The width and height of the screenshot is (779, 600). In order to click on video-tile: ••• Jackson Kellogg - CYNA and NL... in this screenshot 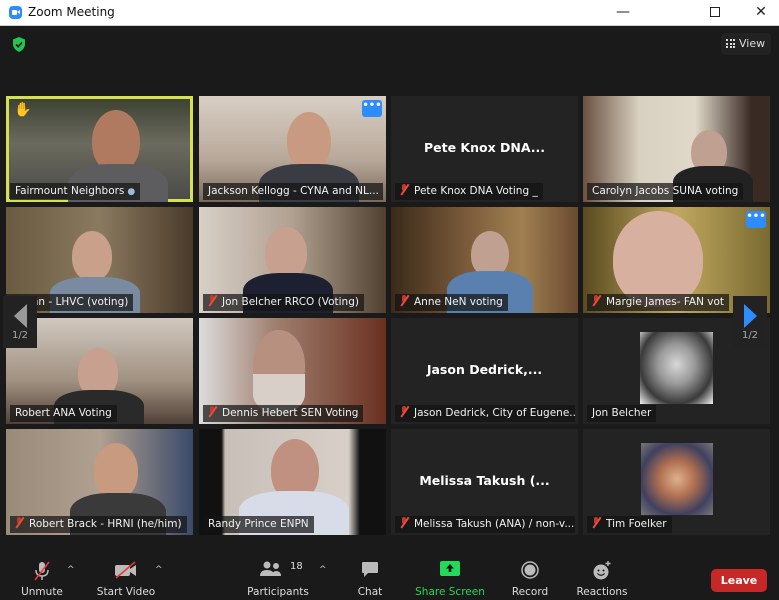, I will do `click(292, 149)`.